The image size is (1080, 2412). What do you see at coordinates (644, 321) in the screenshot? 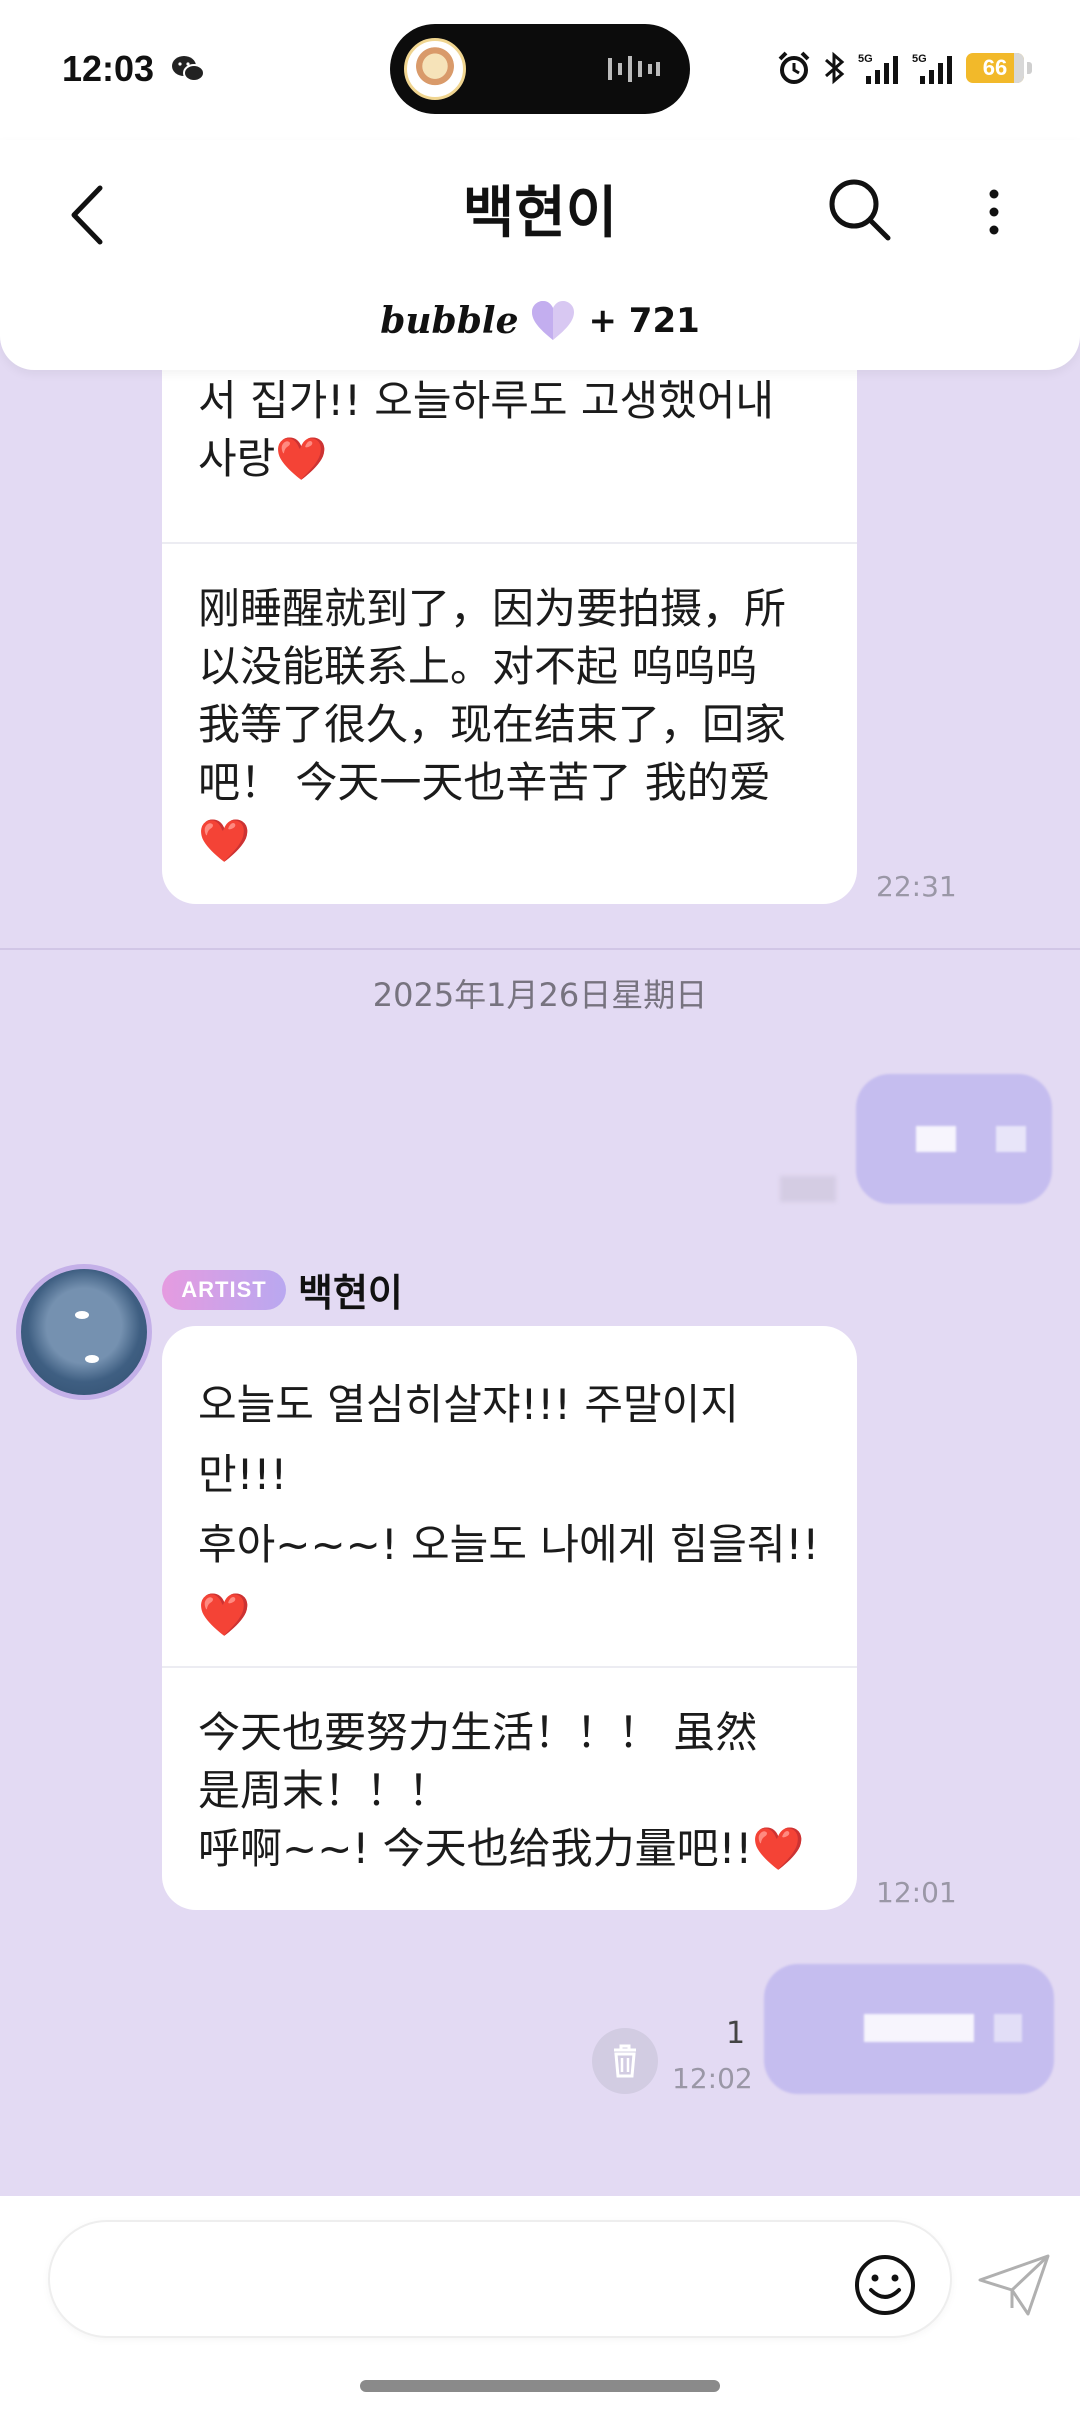
I see `bubble-count: + 721` at bounding box center [644, 321].